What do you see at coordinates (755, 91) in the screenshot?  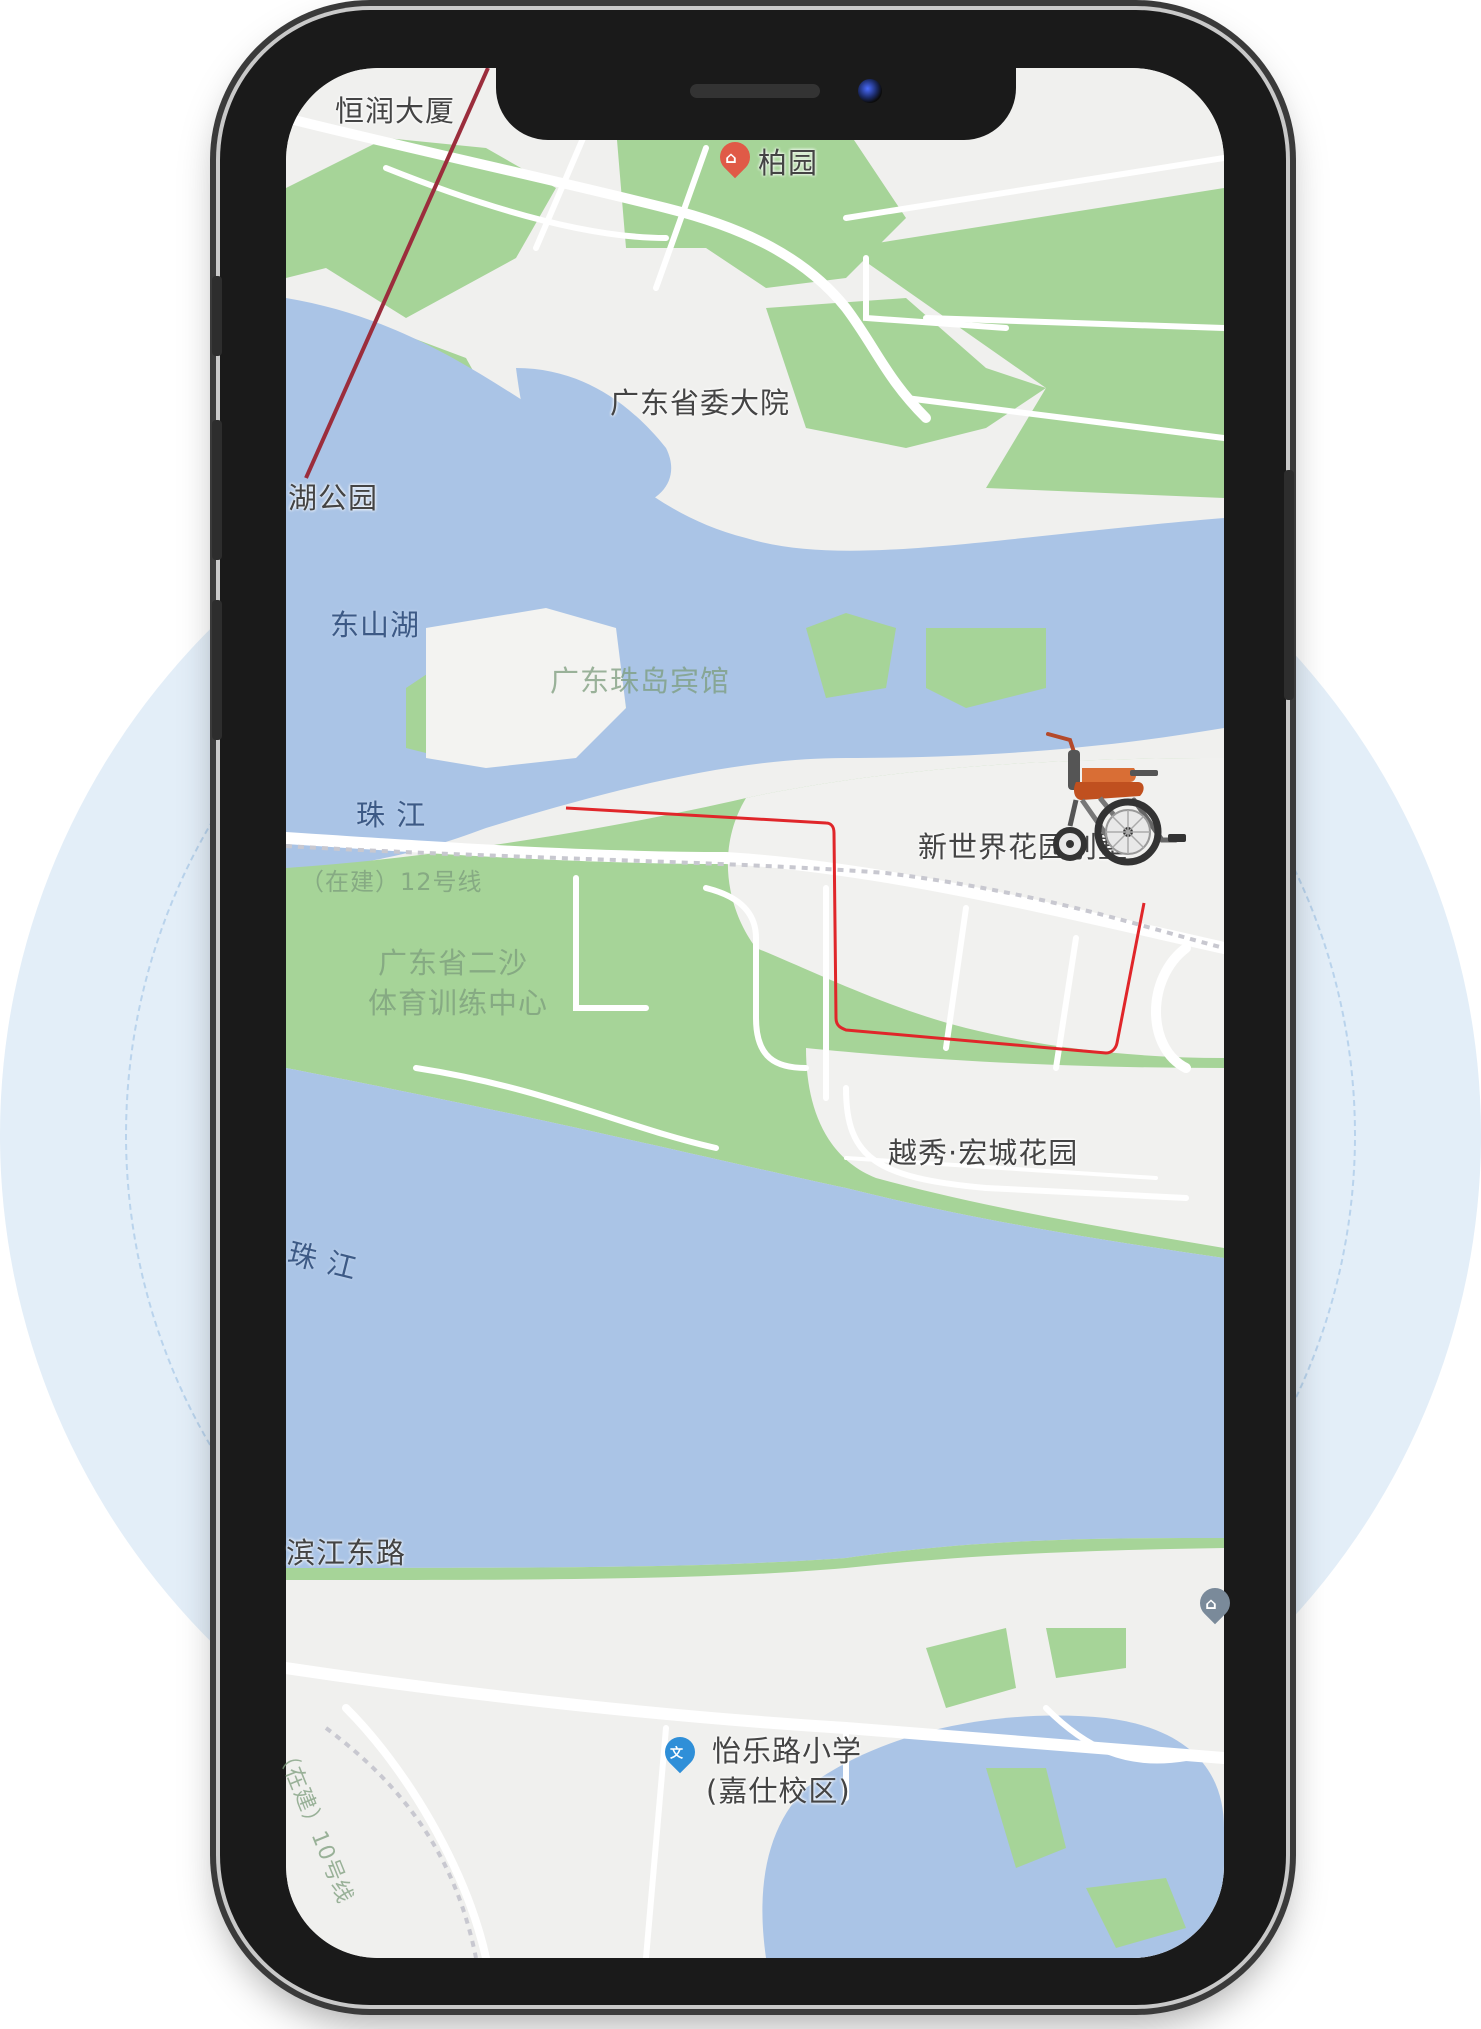 I see `phone-speaker` at bounding box center [755, 91].